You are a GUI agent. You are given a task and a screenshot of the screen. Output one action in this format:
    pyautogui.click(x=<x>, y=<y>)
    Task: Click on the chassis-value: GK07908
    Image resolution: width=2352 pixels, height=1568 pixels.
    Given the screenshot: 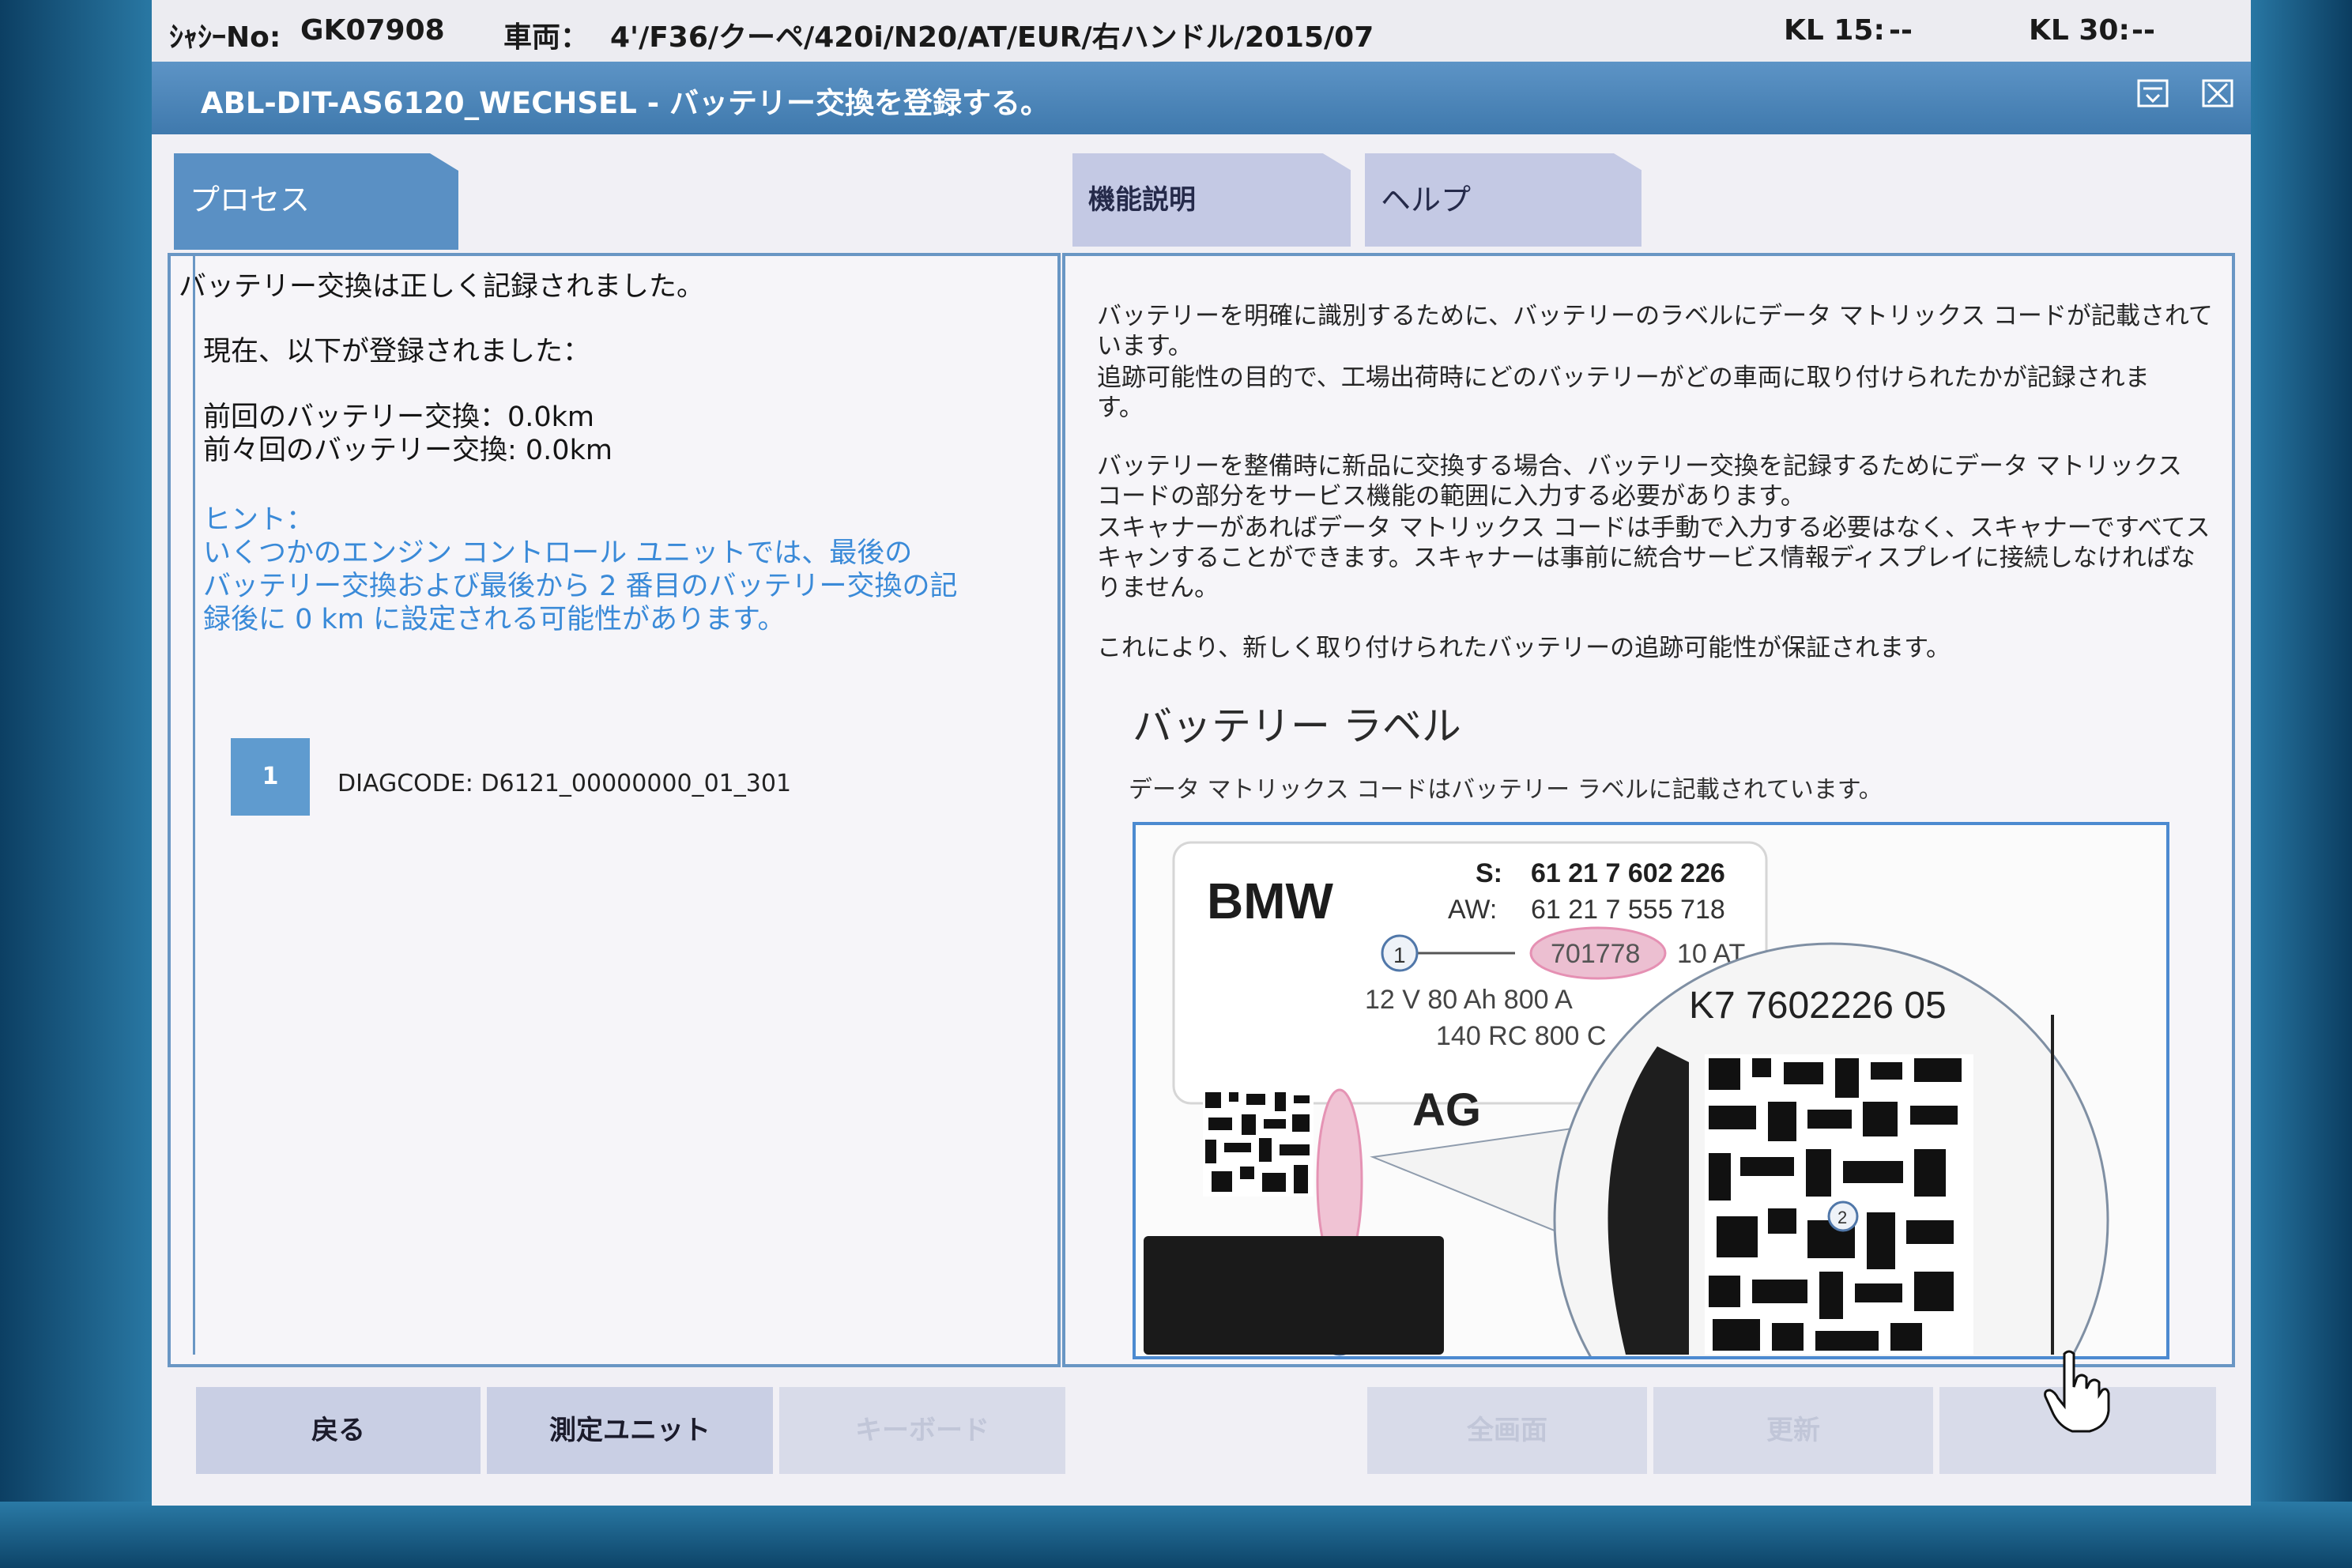 What is the action you would take?
    pyautogui.click(x=372, y=30)
    